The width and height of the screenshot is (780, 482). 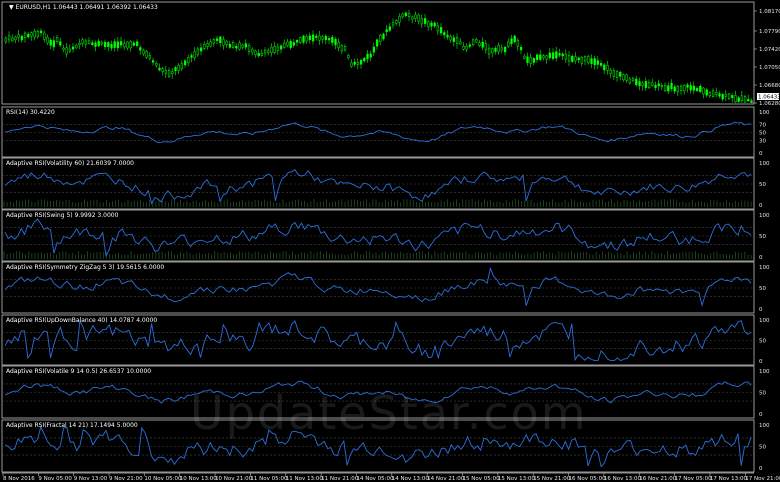 What do you see at coordinates (126, 479) in the screenshot?
I see `time-label: 9 Nov 21:00` at bounding box center [126, 479].